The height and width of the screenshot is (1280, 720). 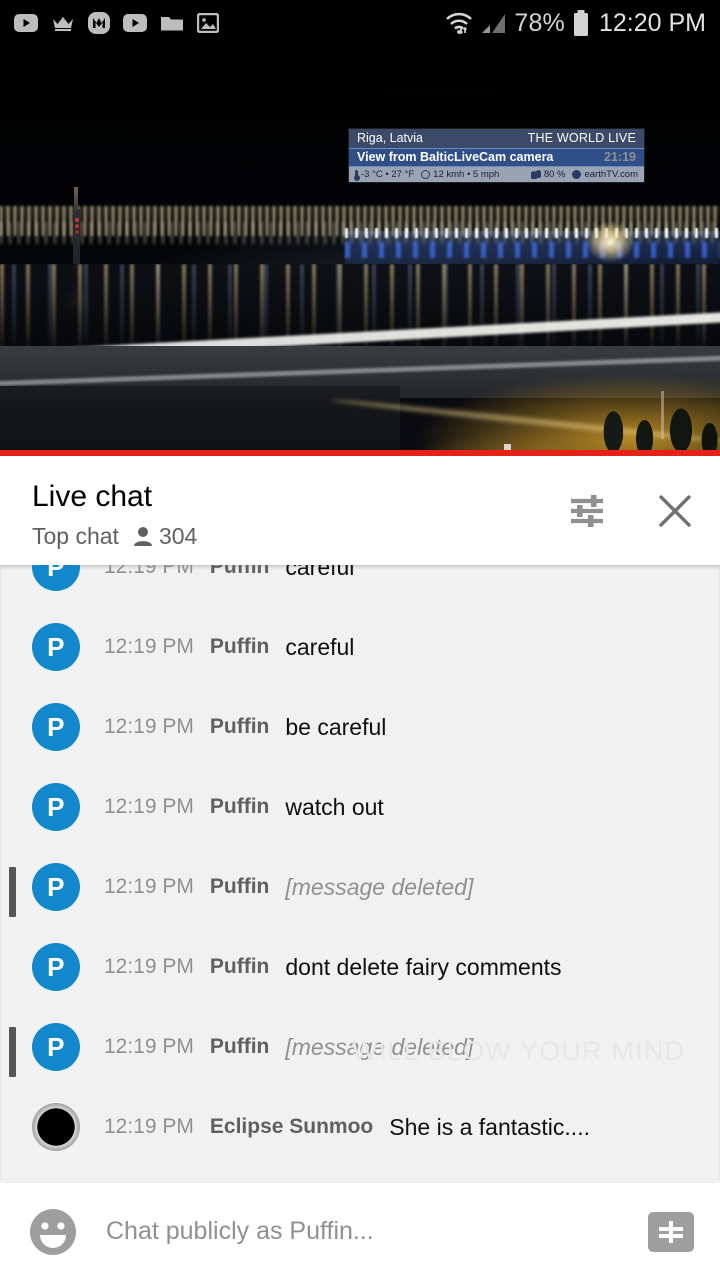 What do you see at coordinates (360, 510) in the screenshot?
I see `live-chat-header: Live chat Top chat 304` at bounding box center [360, 510].